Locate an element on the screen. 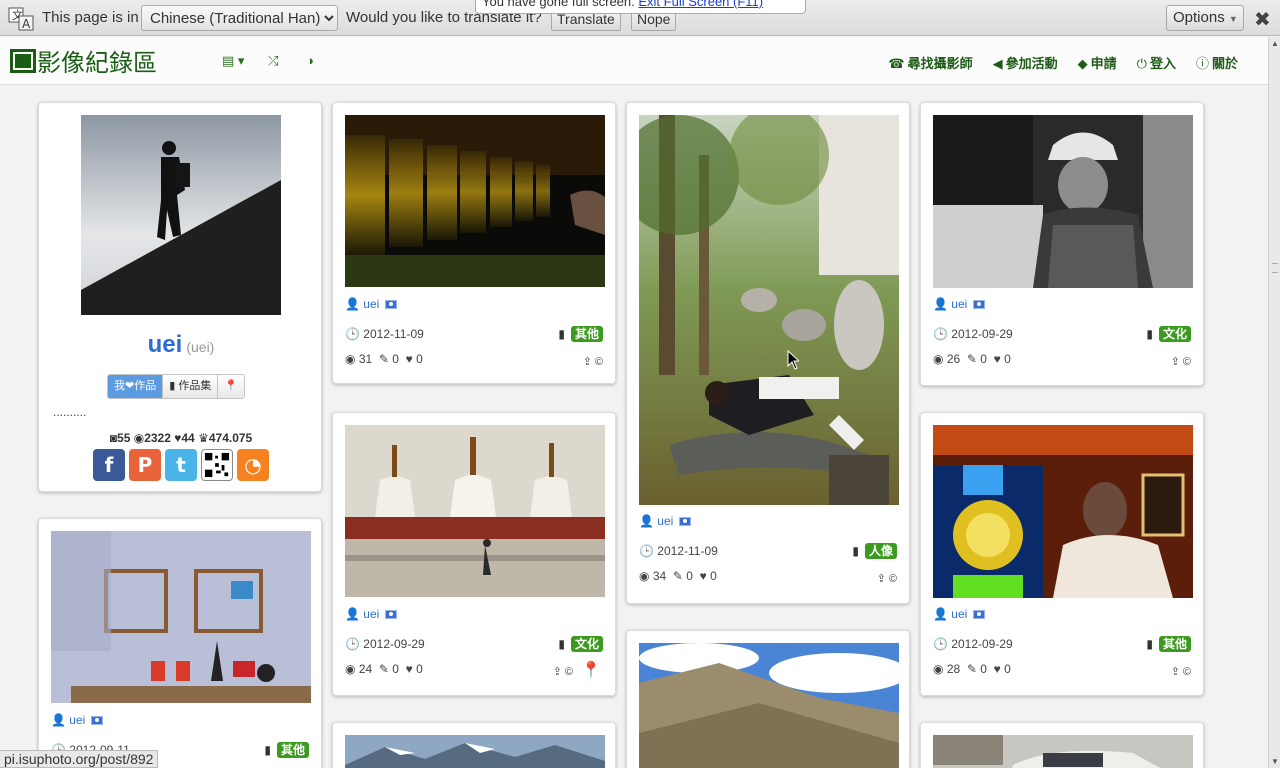  scroll-down-icon: ▼ is located at coordinates (1275, 761).